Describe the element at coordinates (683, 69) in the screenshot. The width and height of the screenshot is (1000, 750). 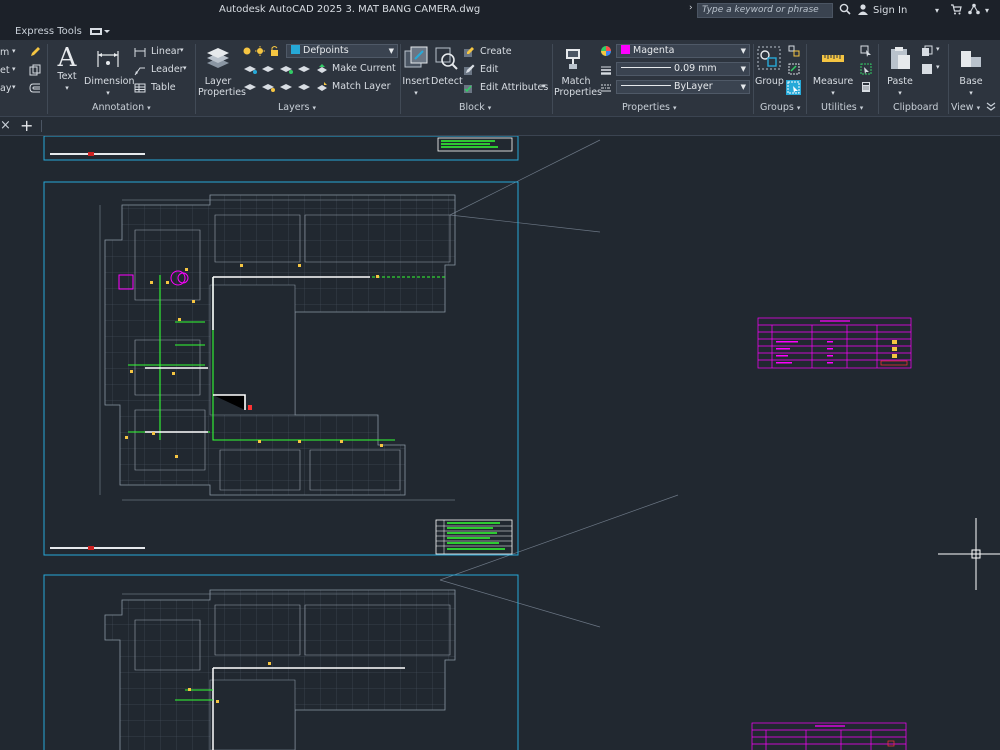
I see `lineweight-dropdown: 0.09 mm ▼` at that location.